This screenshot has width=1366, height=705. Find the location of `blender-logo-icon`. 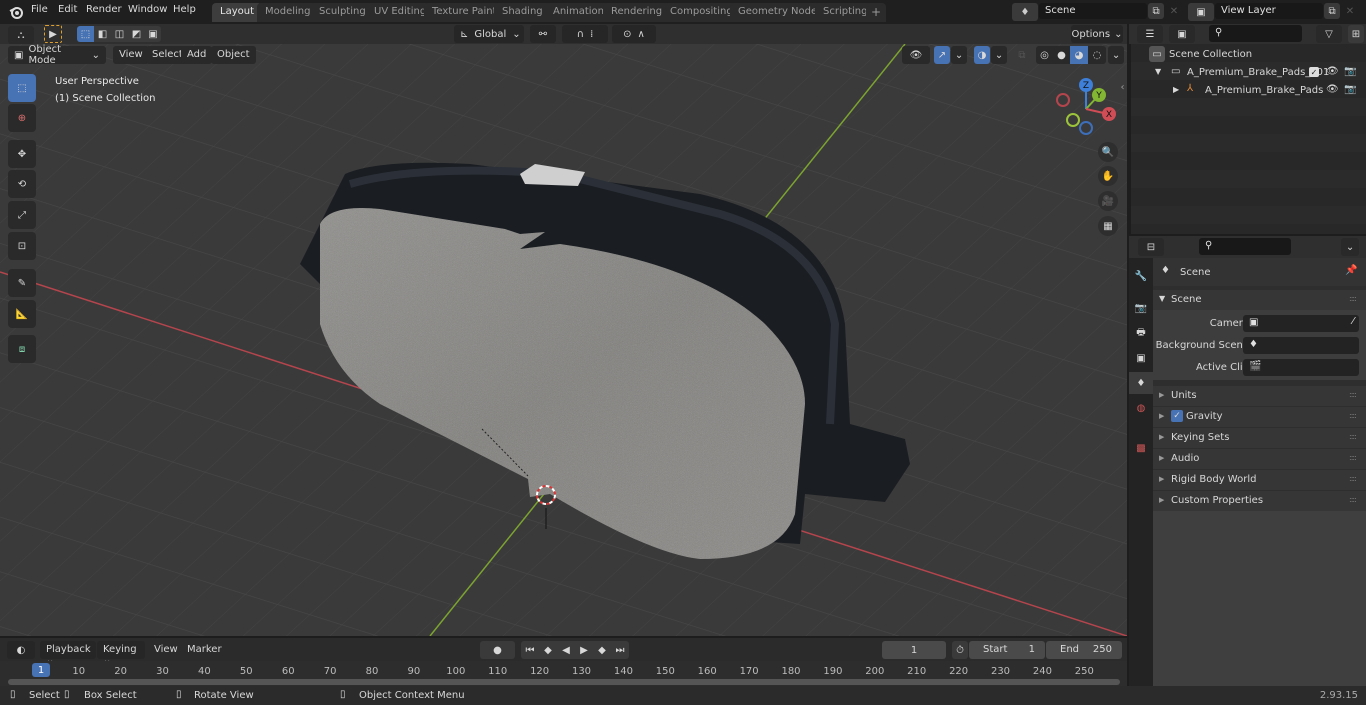

blender-logo-icon is located at coordinates (16, 12).